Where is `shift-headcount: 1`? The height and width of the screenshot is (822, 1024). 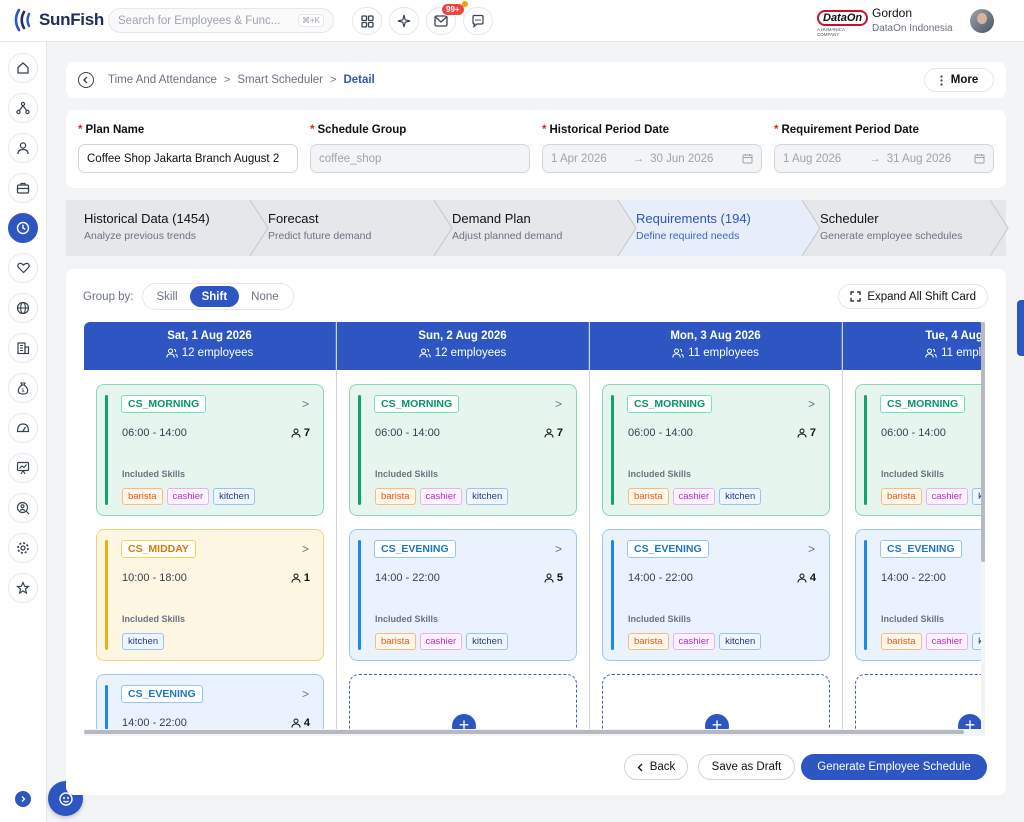
shift-headcount: 1 is located at coordinates (300, 578).